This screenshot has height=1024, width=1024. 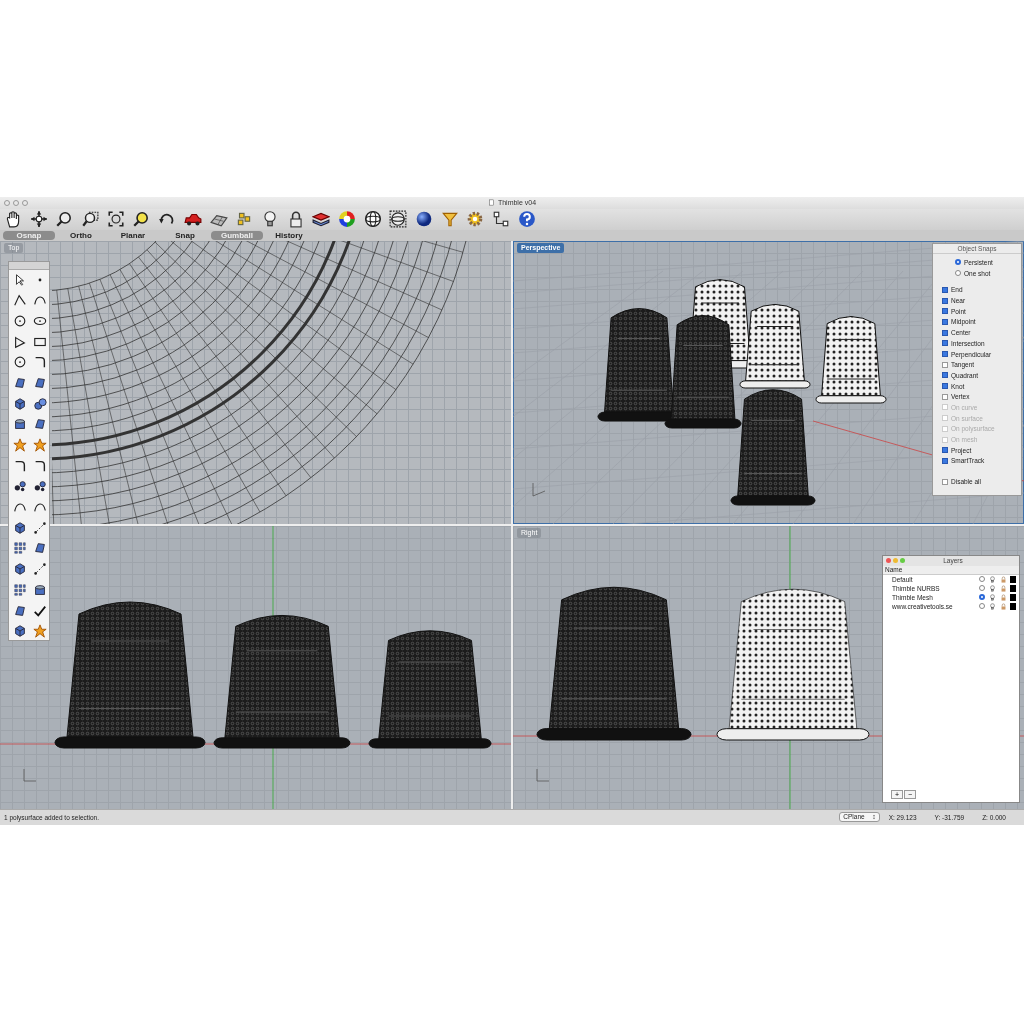 I want to click on dropdown-arrows-icon, so click(x=873, y=817).